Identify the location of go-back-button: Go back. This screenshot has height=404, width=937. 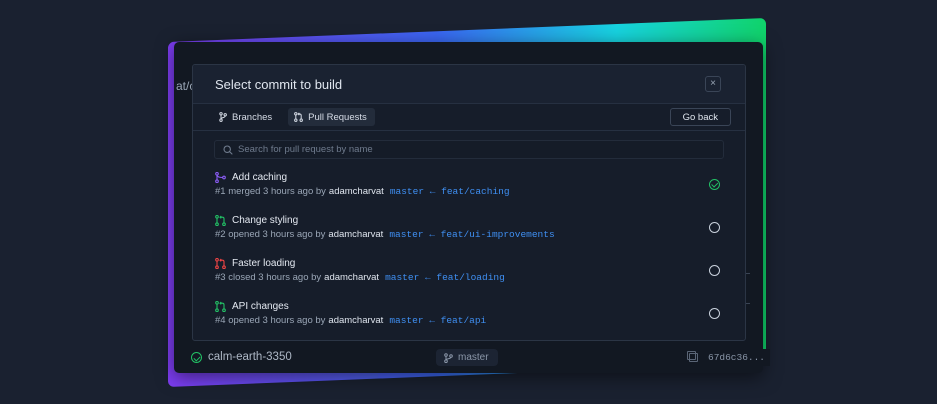
(700, 117).